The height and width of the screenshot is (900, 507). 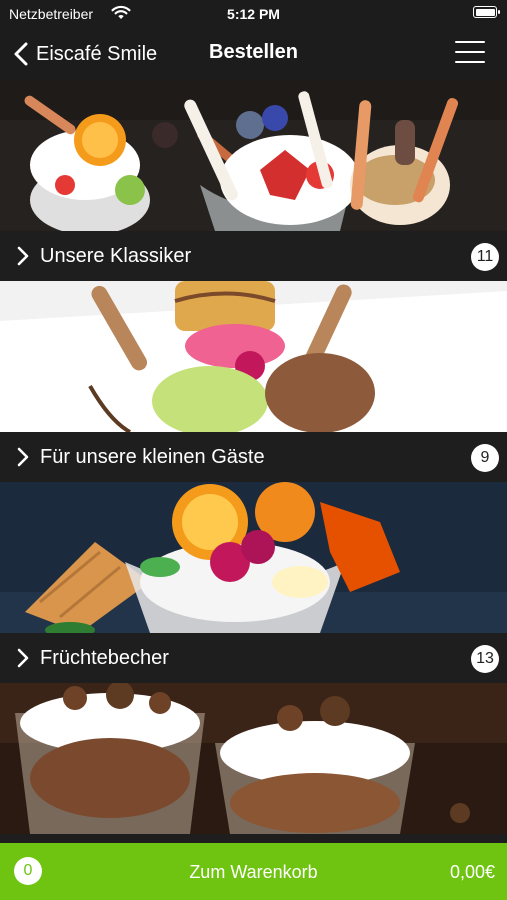 What do you see at coordinates (472, 872) in the screenshot?
I see `cart-total: 0,00€` at bounding box center [472, 872].